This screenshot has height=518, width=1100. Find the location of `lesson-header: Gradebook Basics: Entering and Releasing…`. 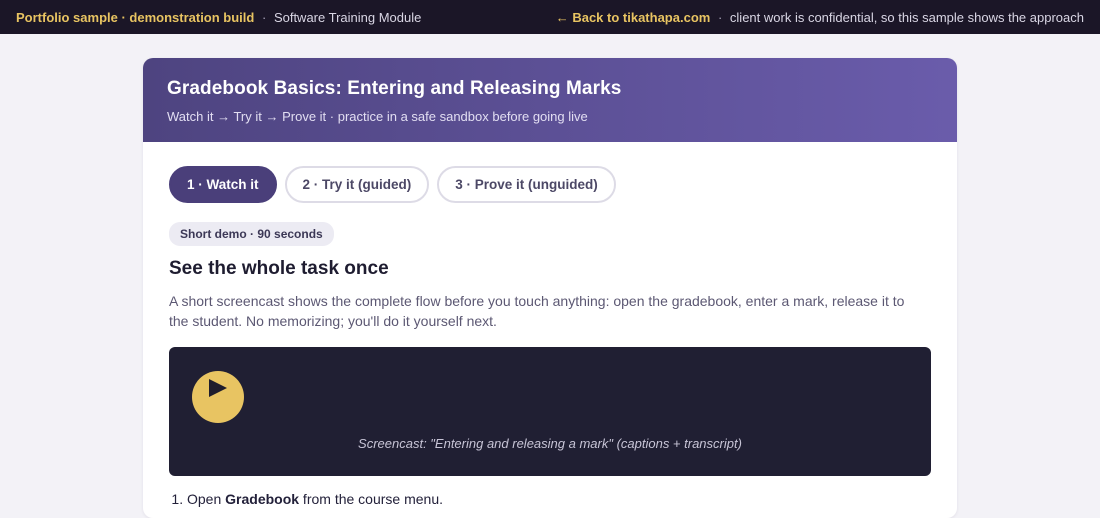

lesson-header: Gradebook Basics: Entering and Releasing… is located at coordinates (550, 100).